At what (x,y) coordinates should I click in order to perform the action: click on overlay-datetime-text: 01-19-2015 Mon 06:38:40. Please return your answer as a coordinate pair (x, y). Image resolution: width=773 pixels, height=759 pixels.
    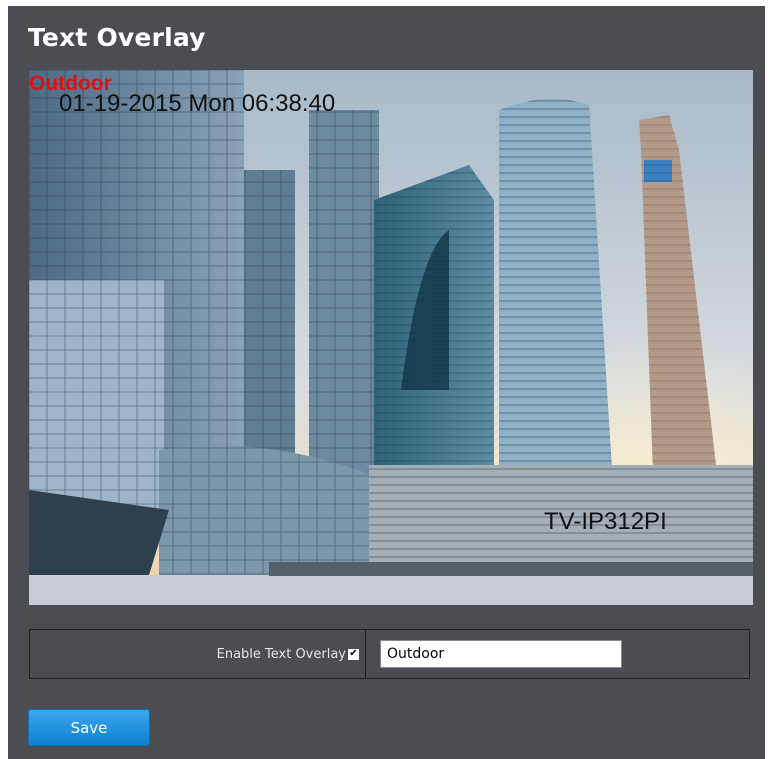
    Looking at the image, I should click on (197, 103).